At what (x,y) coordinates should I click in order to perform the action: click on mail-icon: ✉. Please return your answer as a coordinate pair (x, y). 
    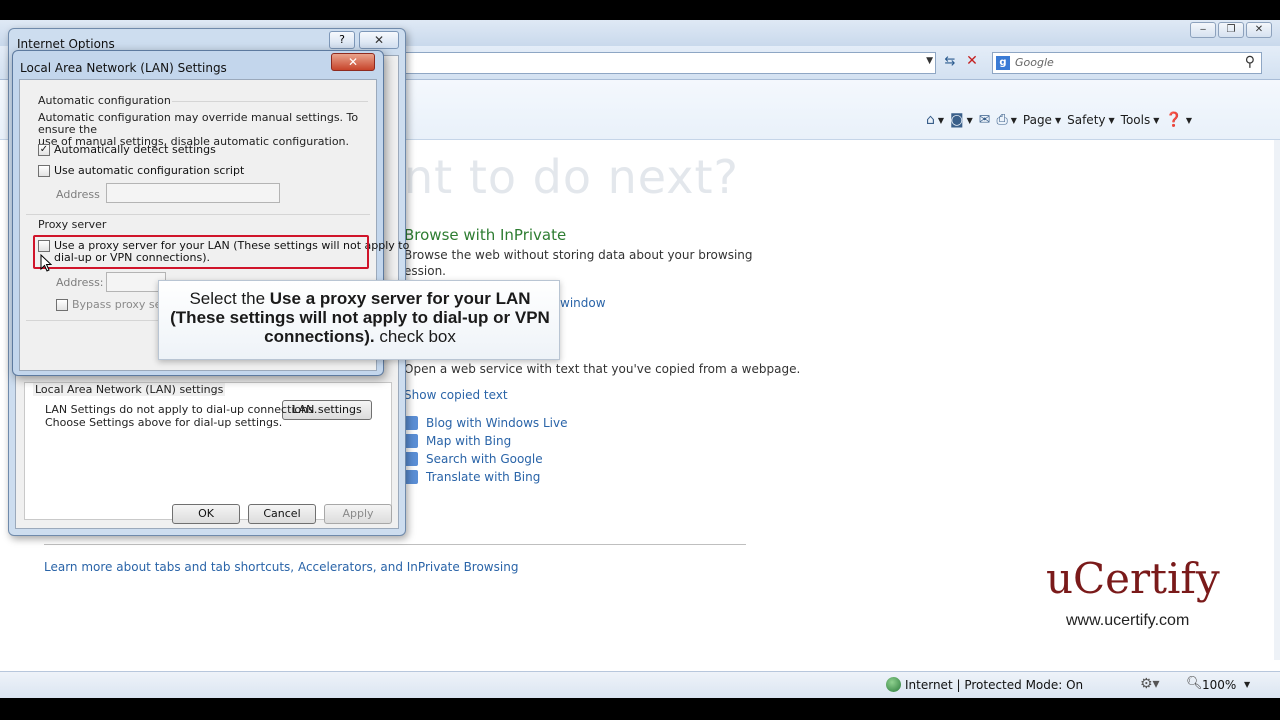
    Looking at the image, I should click on (984, 120).